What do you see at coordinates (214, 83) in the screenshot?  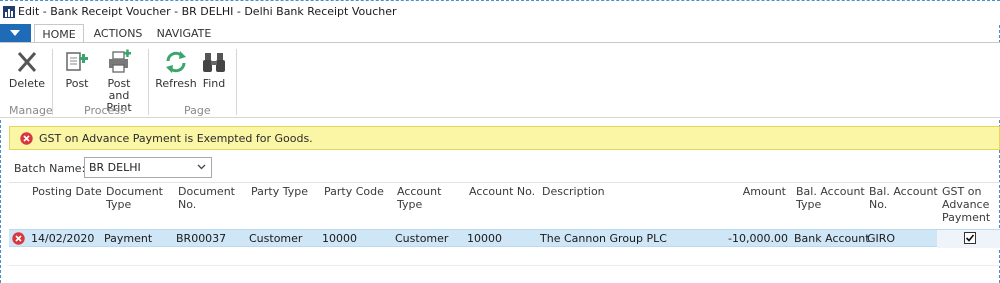 I see `find-label: Find` at bounding box center [214, 83].